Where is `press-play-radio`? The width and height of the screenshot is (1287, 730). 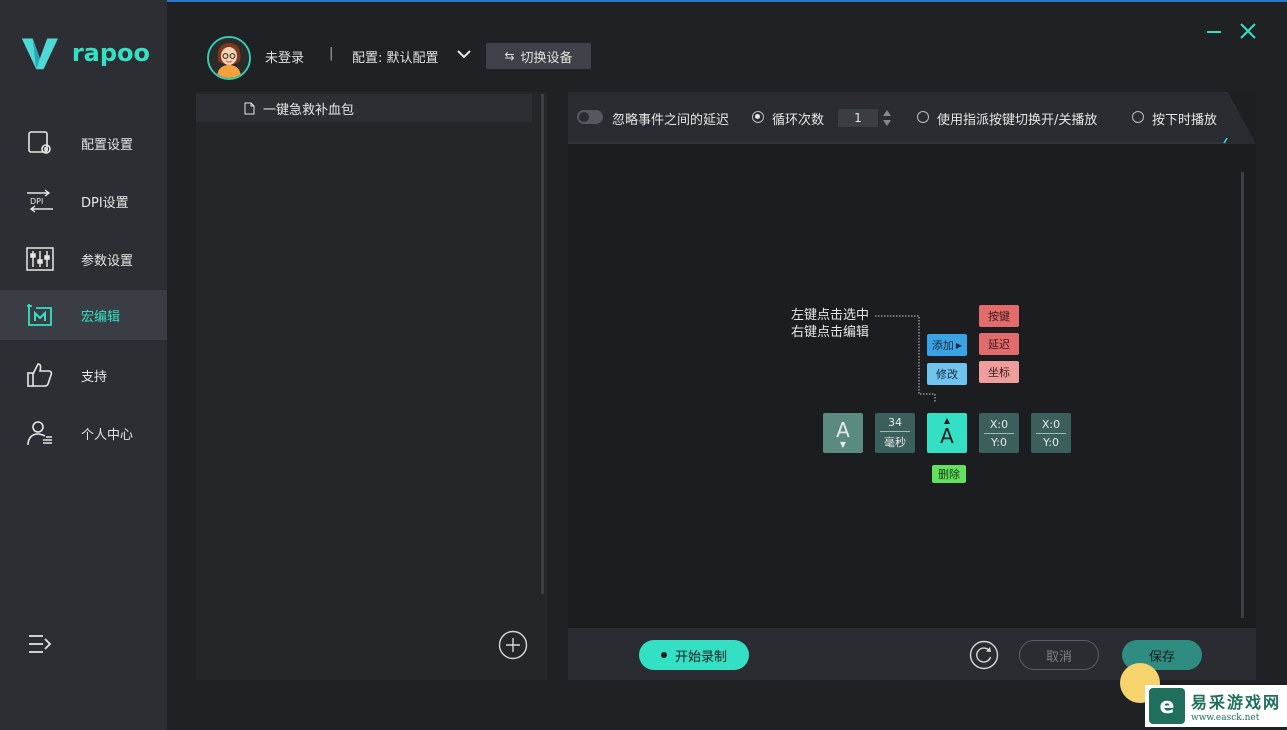
press-play-radio is located at coordinates (1138, 117).